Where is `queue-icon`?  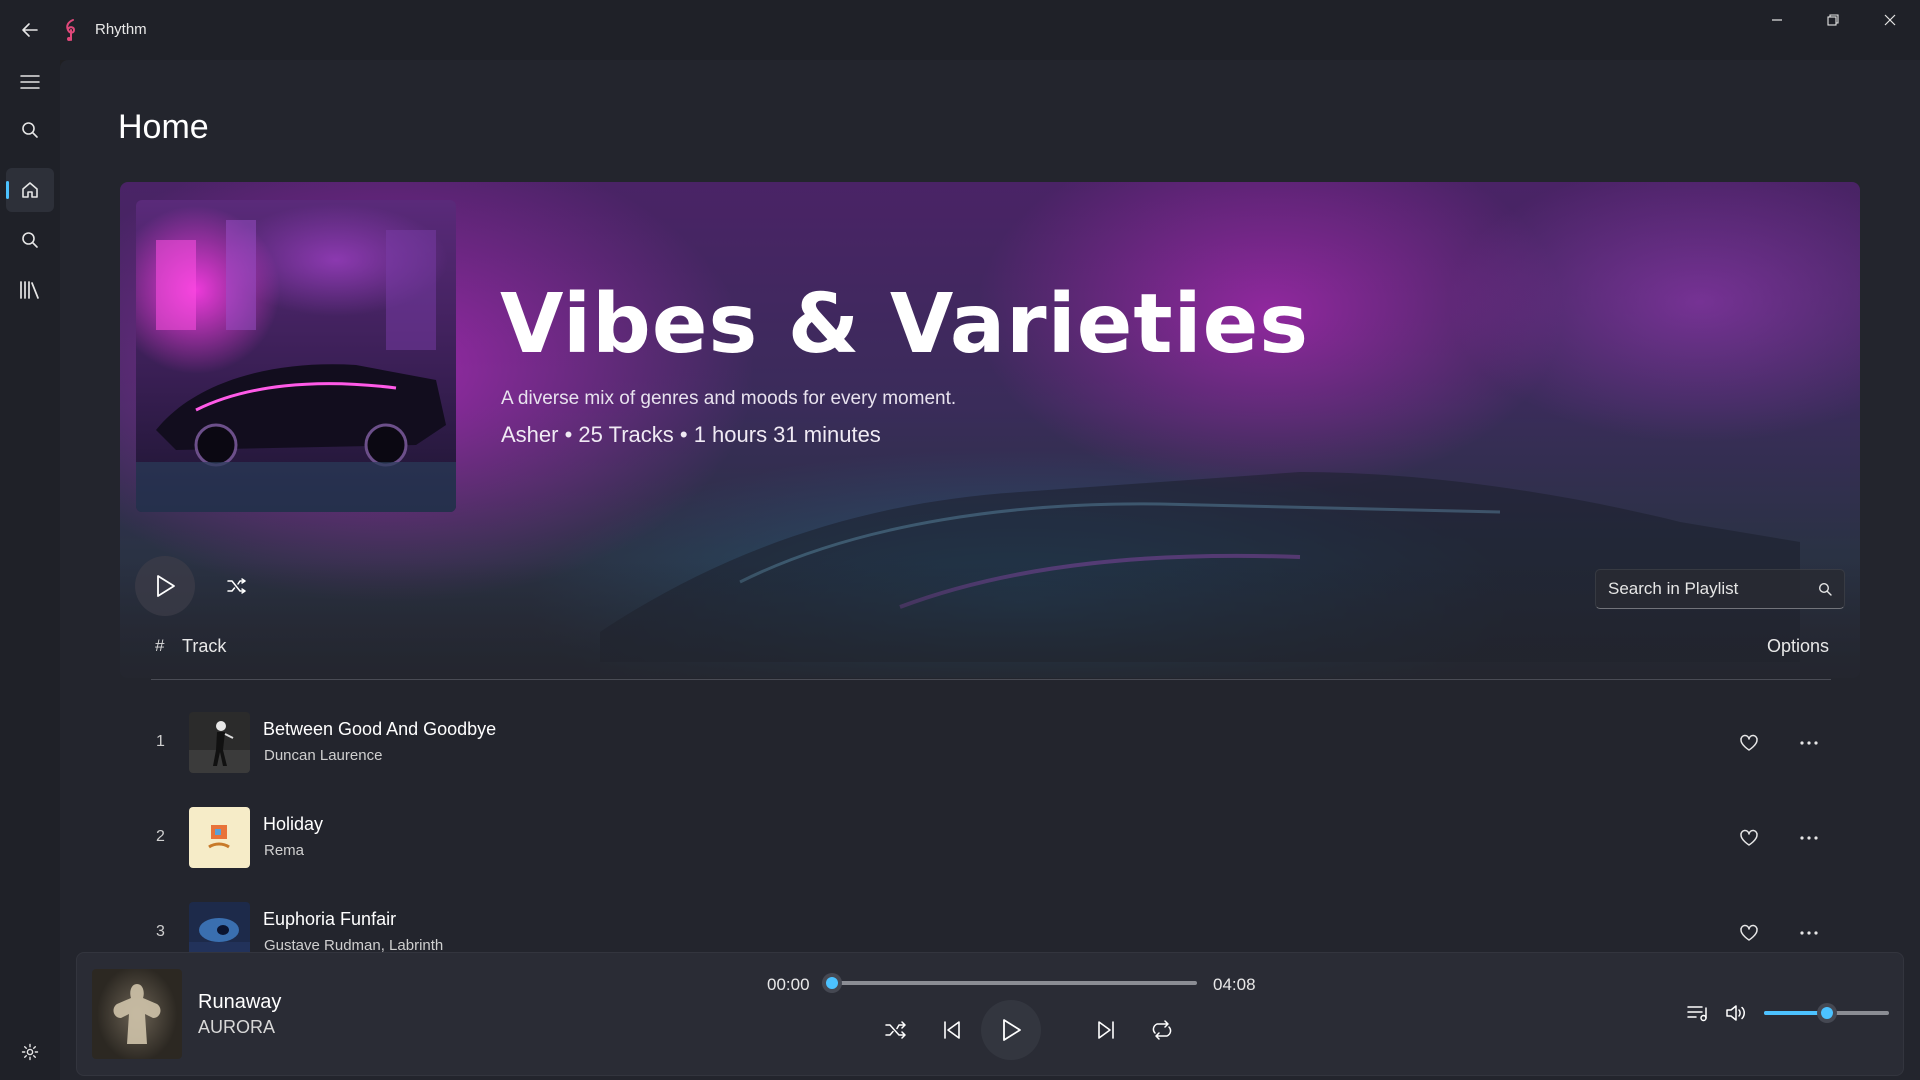
queue-icon is located at coordinates (1697, 1014).